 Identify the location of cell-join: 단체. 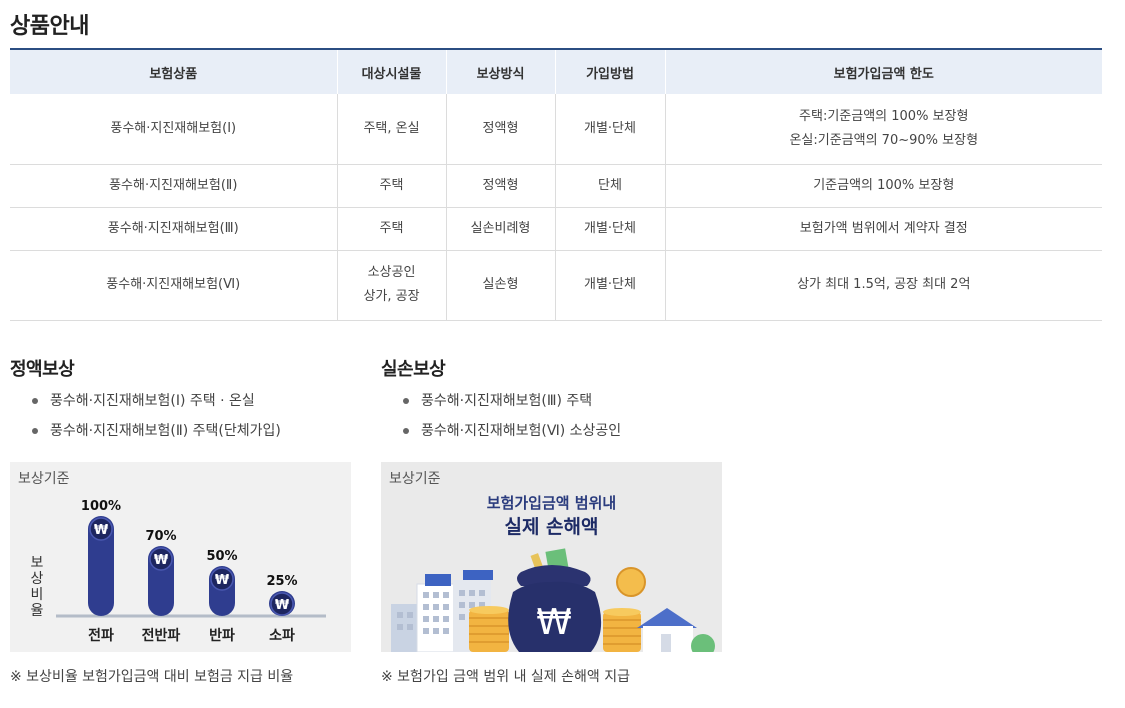
(610, 186).